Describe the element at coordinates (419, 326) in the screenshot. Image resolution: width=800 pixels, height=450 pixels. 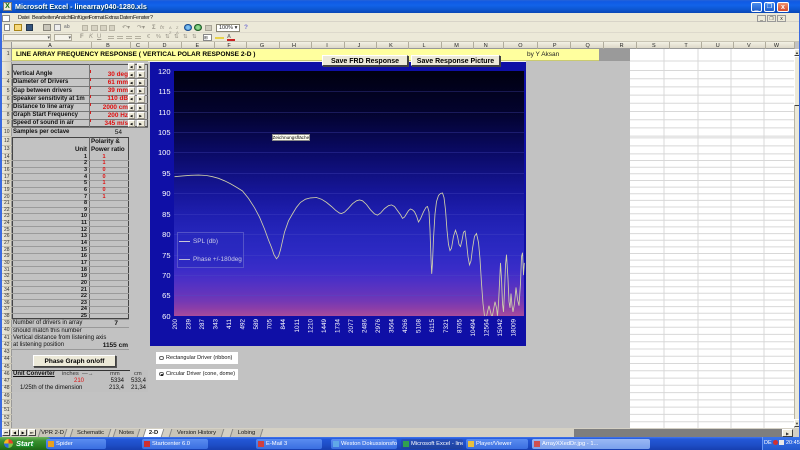
I see `svg-text: 5108` at that location.